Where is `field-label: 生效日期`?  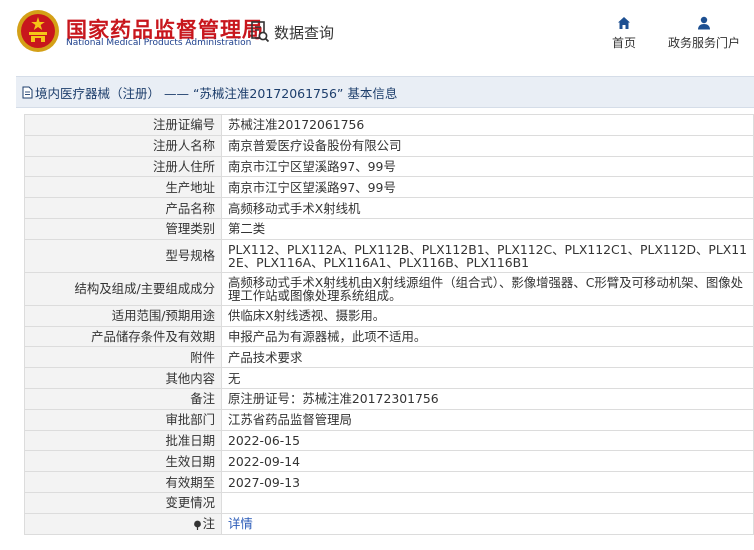 field-label: 生效日期 is located at coordinates (123, 461).